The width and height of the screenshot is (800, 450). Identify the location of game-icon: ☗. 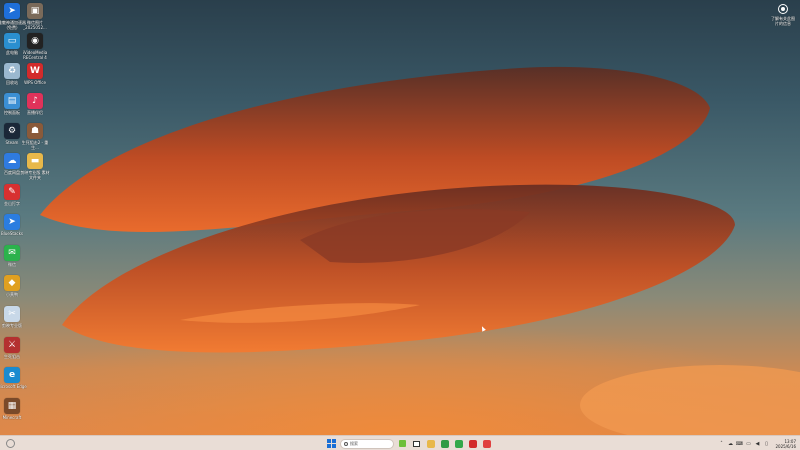
(35, 131).